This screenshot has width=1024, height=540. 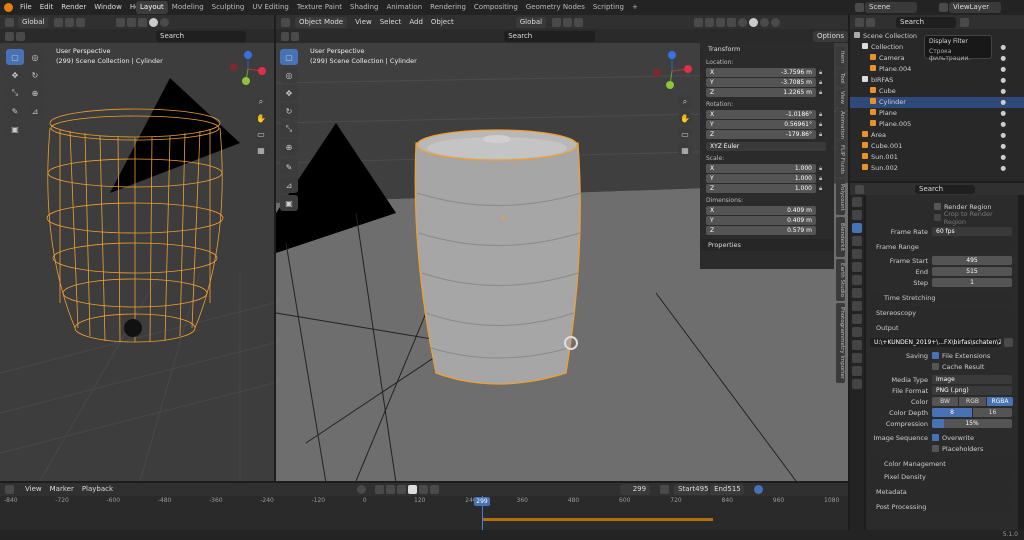 I want to click on blender-logo-icon, so click(x=8, y=7).